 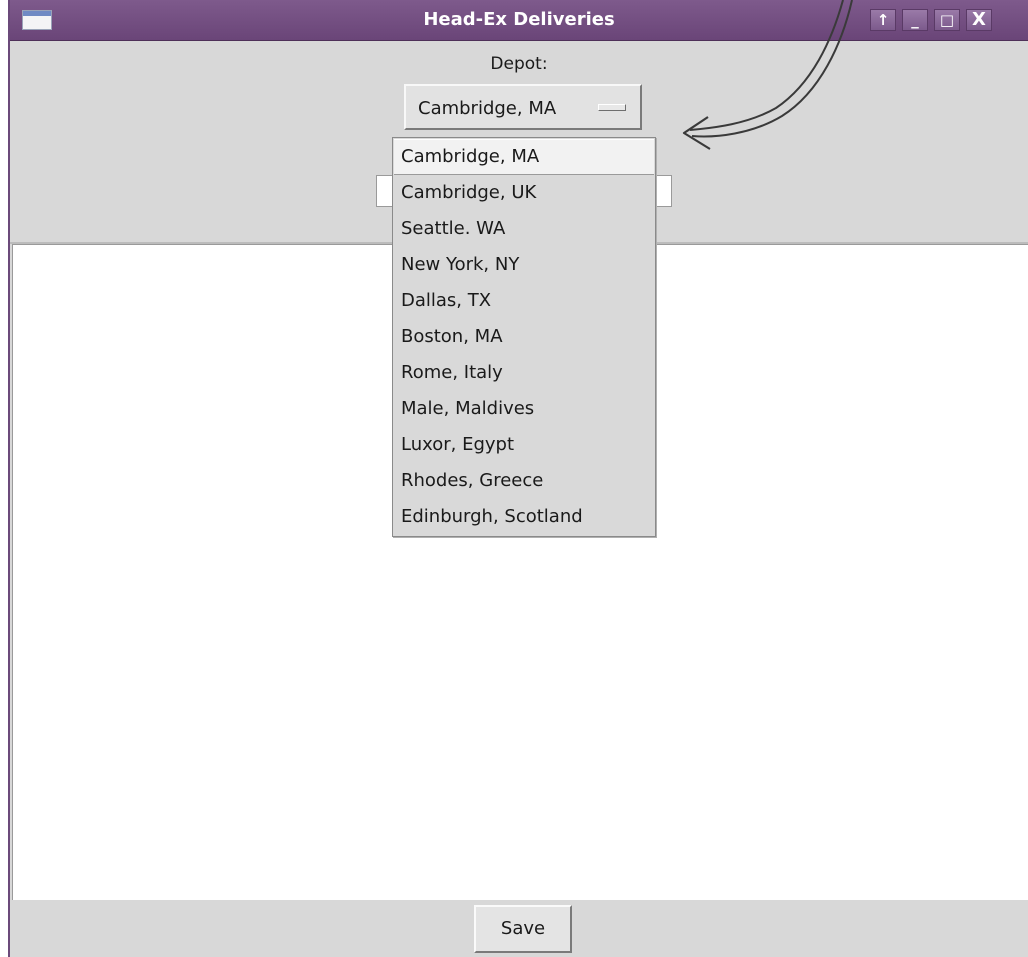 What do you see at coordinates (915, 20) in the screenshot?
I see `minimize-button: _` at bounding box center [915, 20].